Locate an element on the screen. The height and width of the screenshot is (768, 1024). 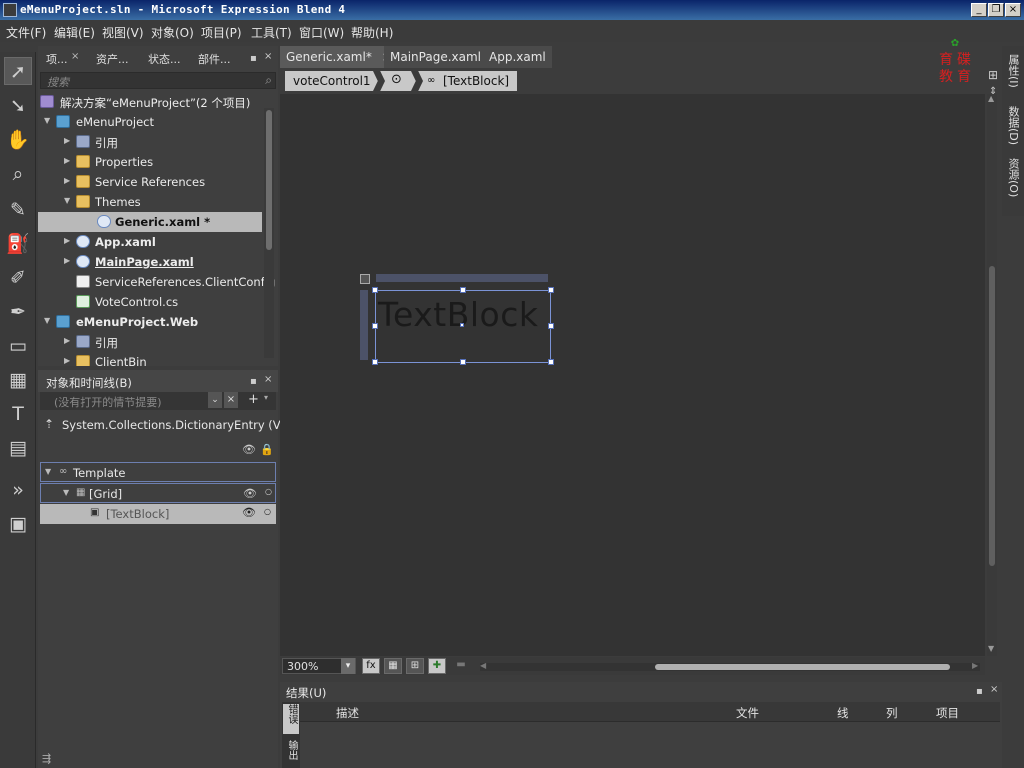
scroll-down-icon: ▼ is located at coordinates (991, 648).